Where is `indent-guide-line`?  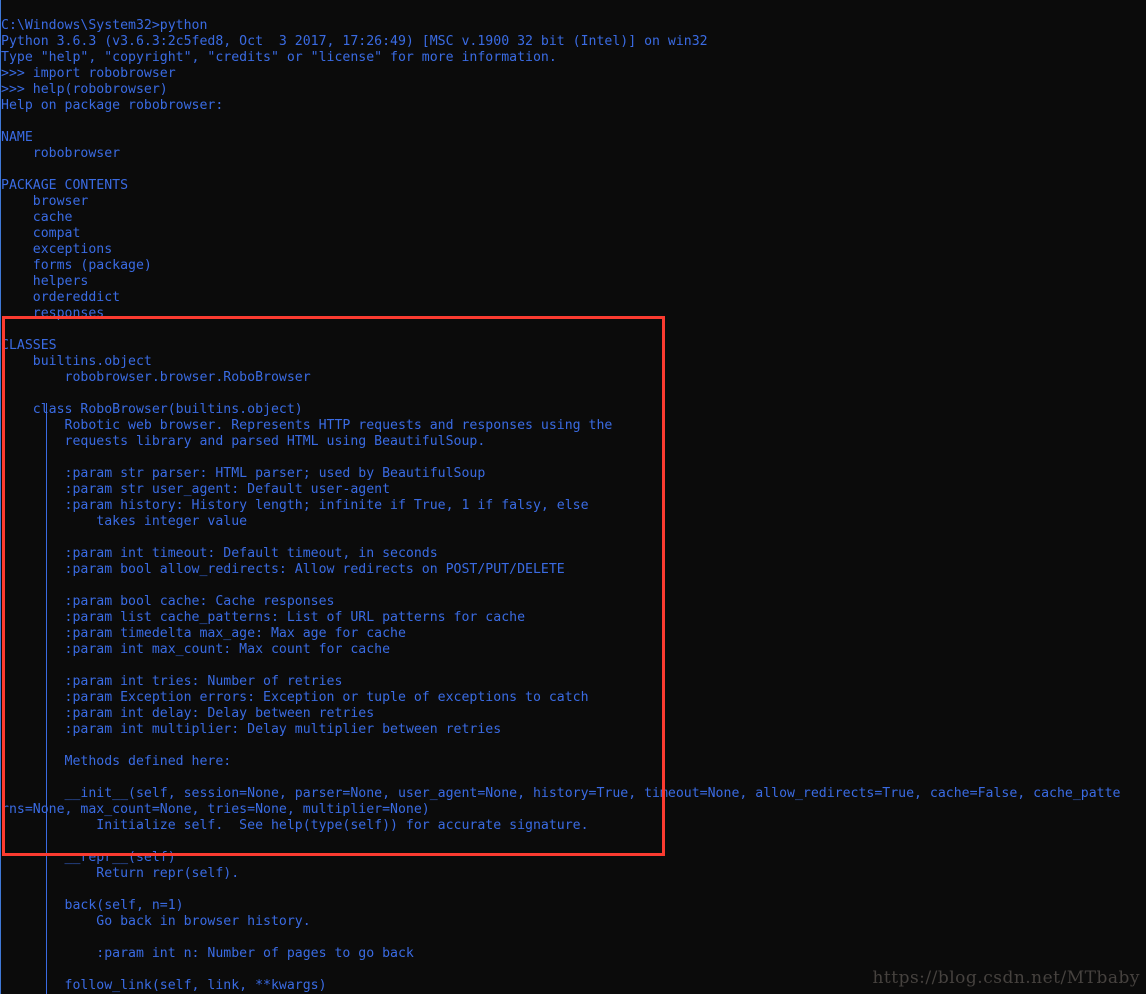
indent-guide-line is located at coordinates (46, 698).